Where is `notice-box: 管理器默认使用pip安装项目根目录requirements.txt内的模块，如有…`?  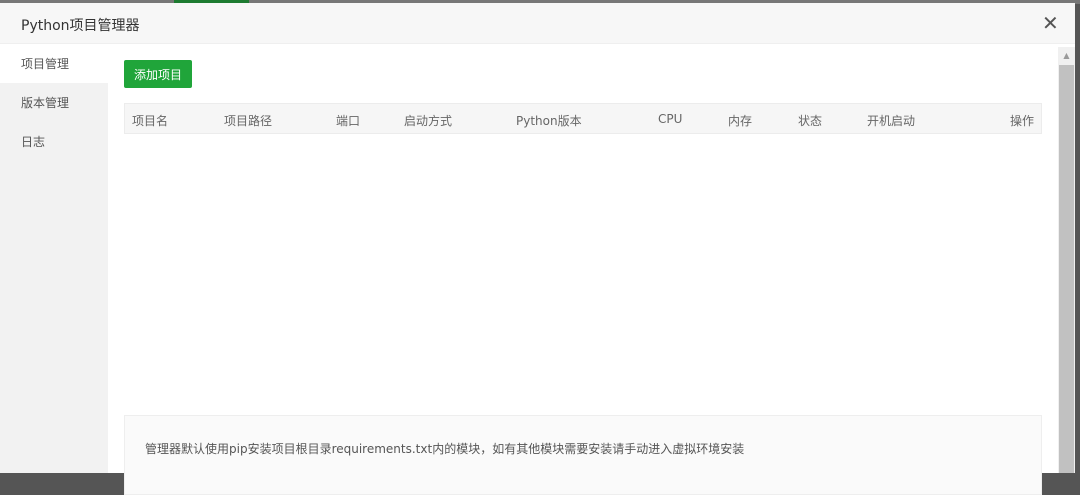
notice-box: 管理器默认使用pip安装项目根目录requirements.txt内的模块，如有… is located at coordinates (583, 455).